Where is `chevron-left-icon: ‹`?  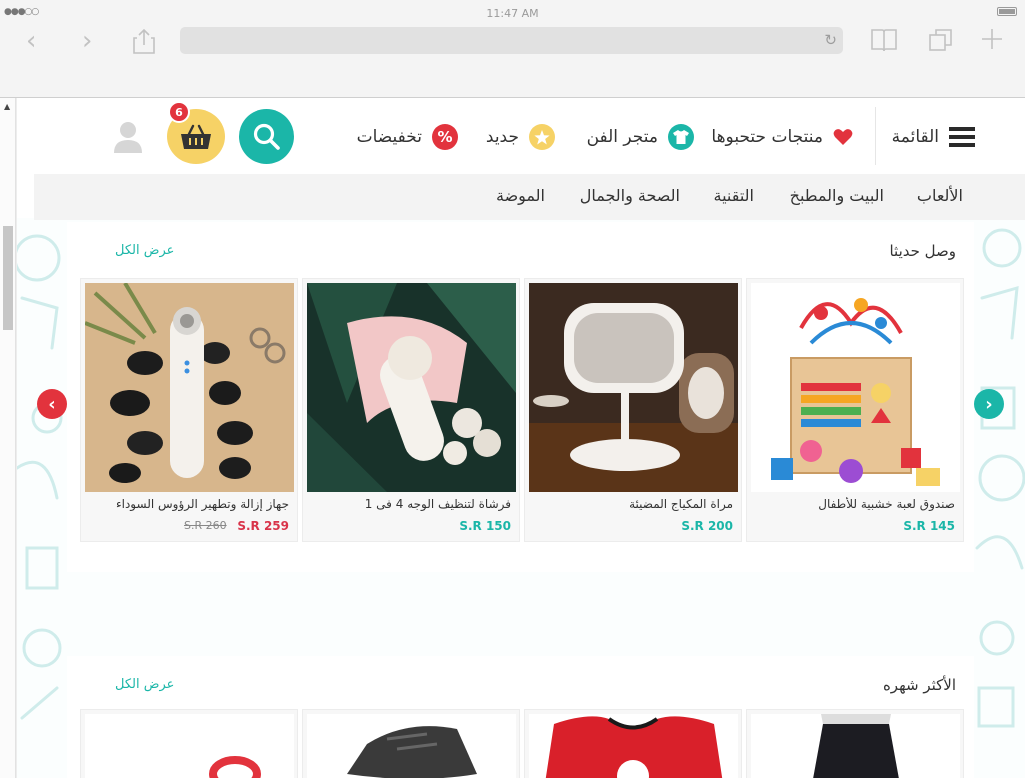 chevron-left-icon: ‹ is located at coordinates (52, 404).